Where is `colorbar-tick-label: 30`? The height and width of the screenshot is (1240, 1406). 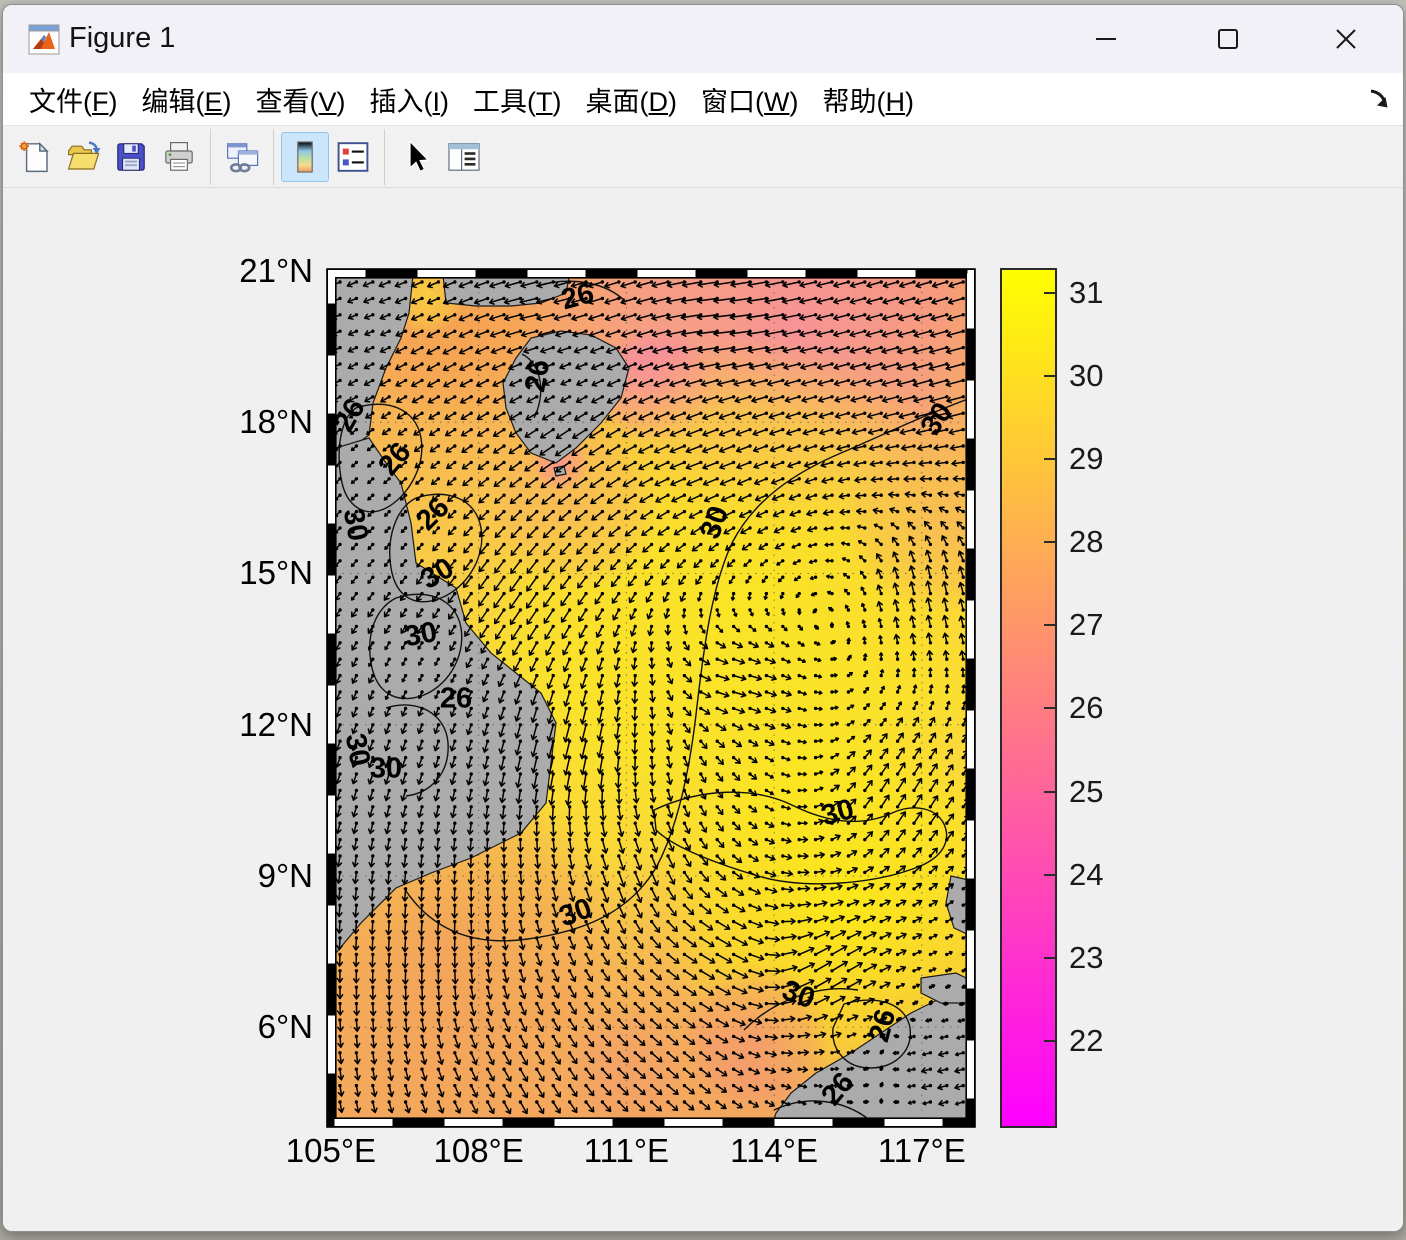 colorbar-tick-label: 30 is located at coordinates (1086, 376).